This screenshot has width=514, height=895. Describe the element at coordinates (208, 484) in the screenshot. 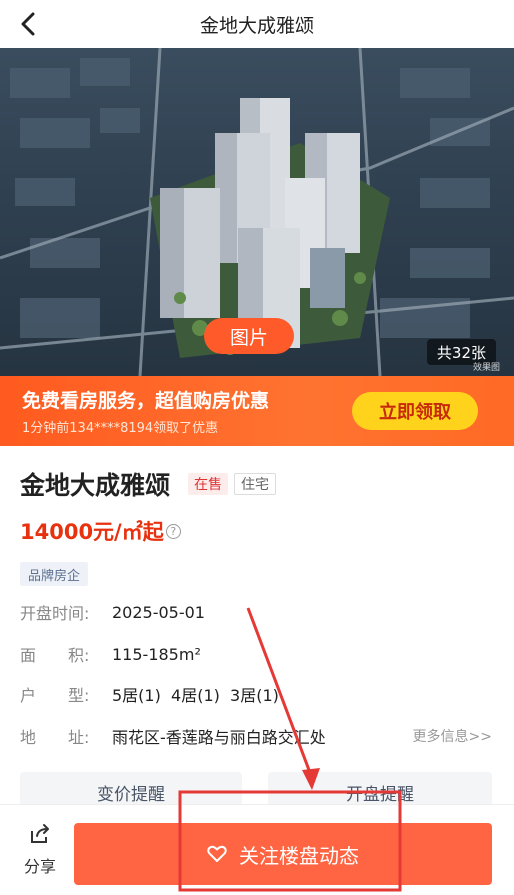

I see `status-badge: 在售` at that location.